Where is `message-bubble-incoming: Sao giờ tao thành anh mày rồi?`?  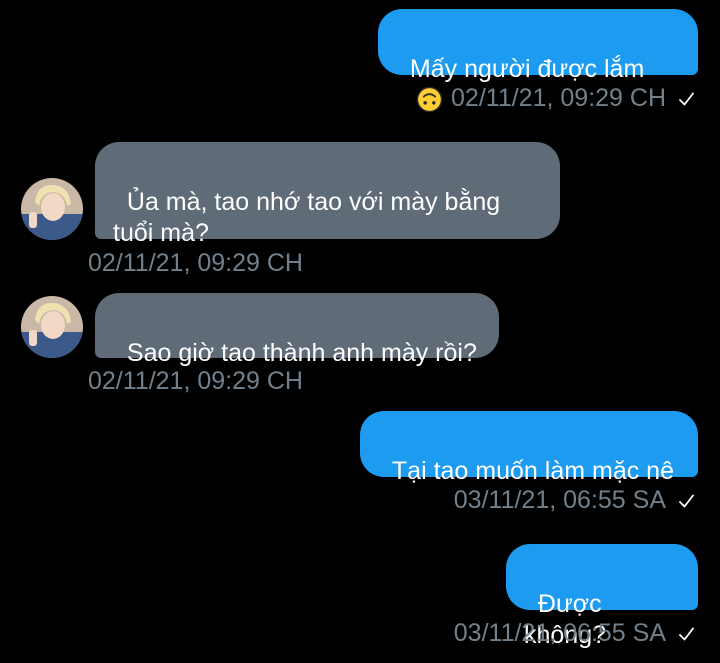
message-bubble-incoming: Sao giờ tao thành anh mày rồi? is located at coordinates (297, 330).